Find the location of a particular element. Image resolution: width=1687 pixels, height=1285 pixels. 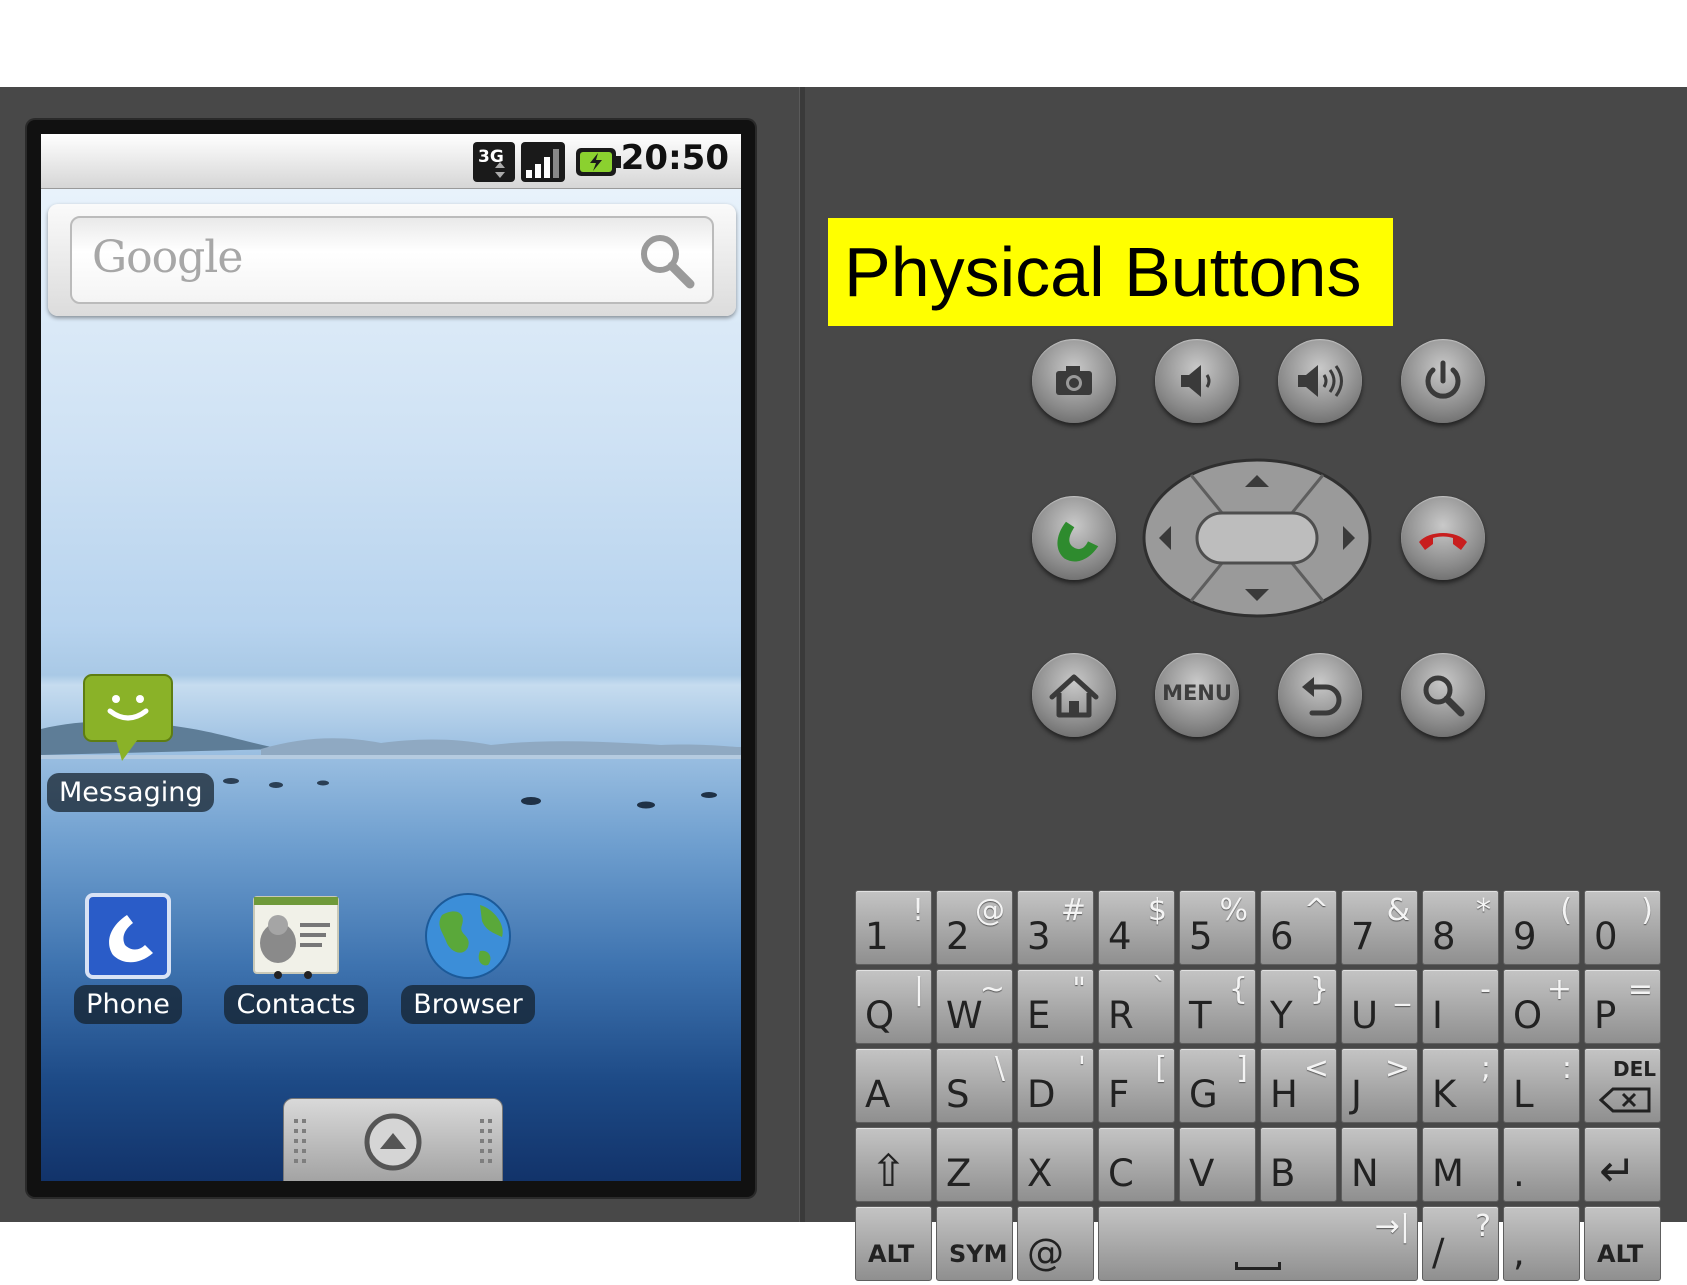

key-3: 3 # is located at coordinates (1055, 927).